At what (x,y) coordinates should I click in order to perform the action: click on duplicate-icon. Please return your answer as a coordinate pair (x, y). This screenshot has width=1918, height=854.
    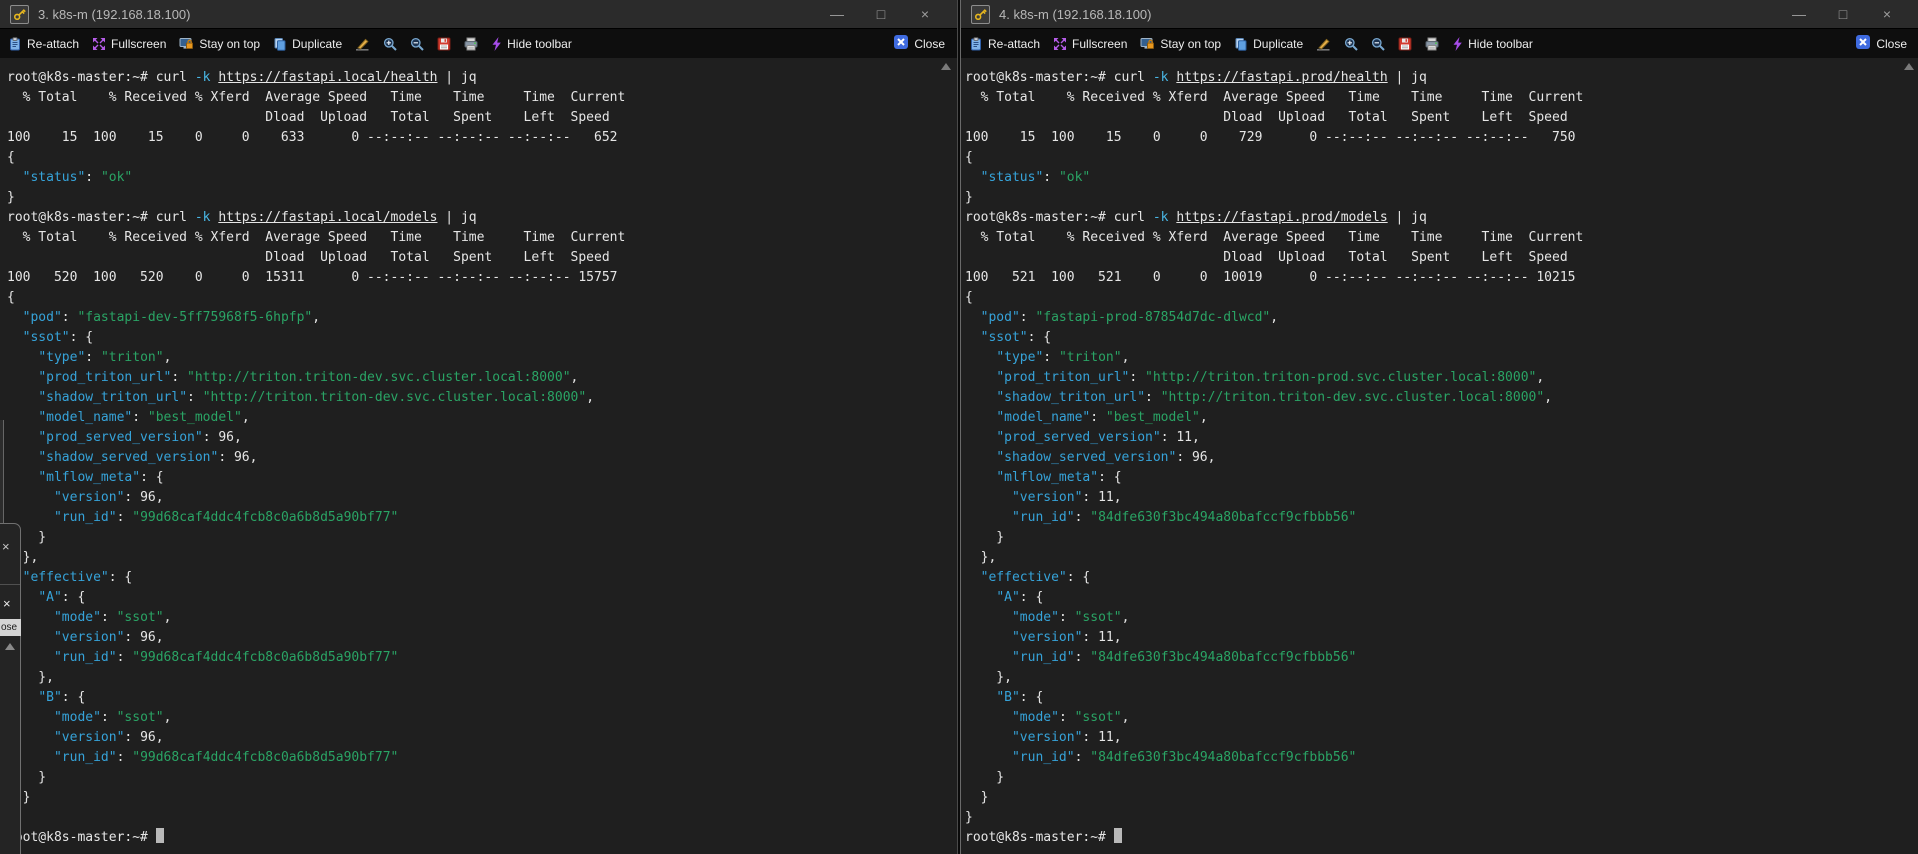
    Looking at the image, I should click on (1241, 44).